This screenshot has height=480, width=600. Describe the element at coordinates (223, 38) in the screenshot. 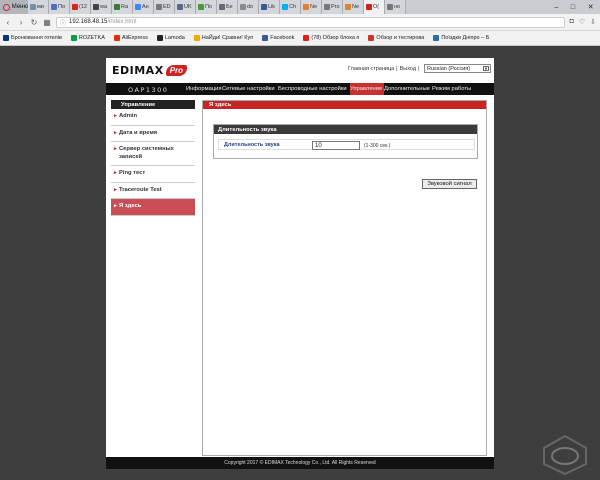

I see `bookmark-item: НаЙди! Сравни! Куп` at that location.